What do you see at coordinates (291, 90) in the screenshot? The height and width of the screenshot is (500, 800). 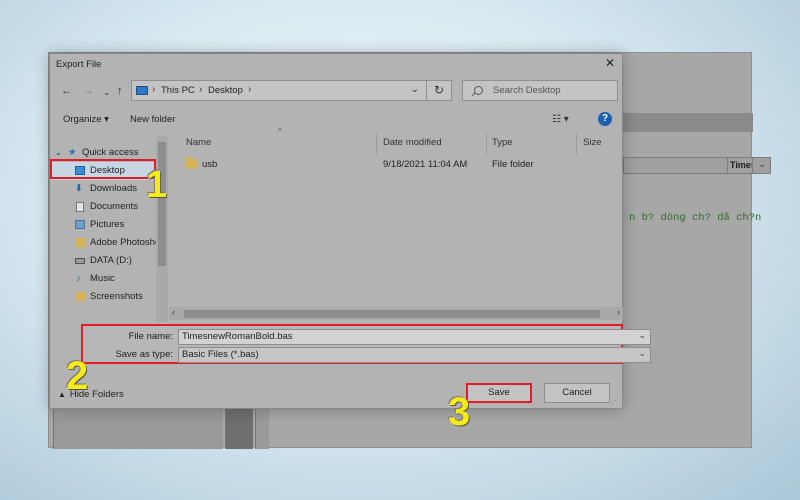 I see `address-bar: › This PC › Desktop › ⌄` at bounding box center [291, 90].